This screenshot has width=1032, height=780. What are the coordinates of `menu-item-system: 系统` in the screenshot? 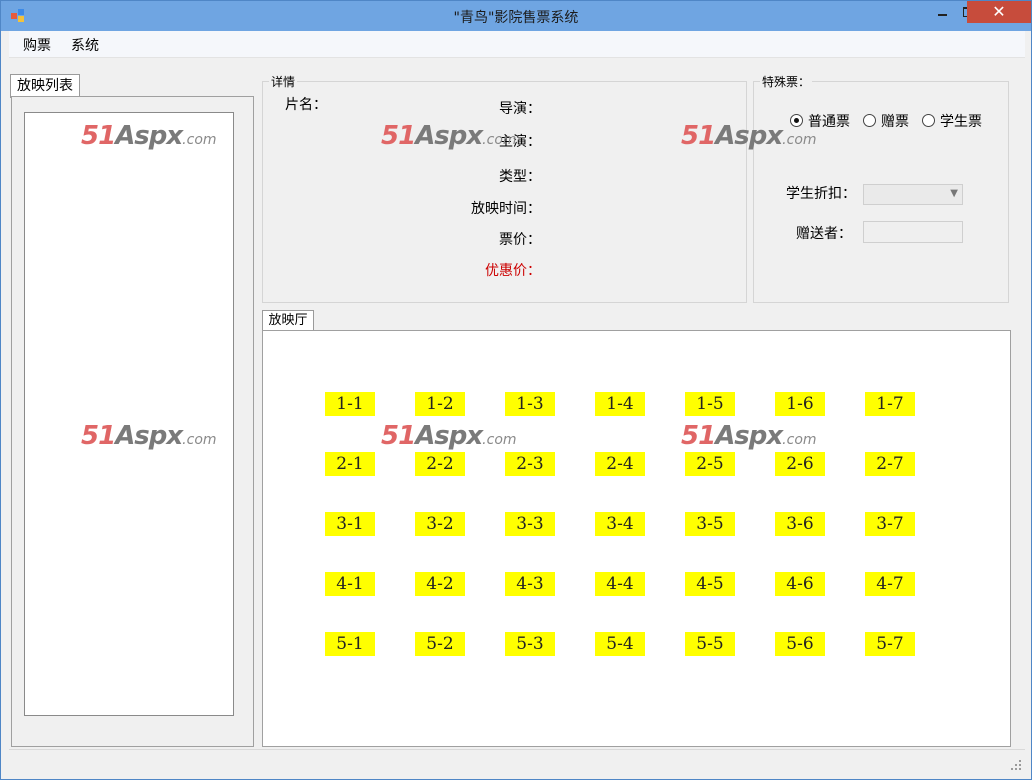 It's located at (85, 45).